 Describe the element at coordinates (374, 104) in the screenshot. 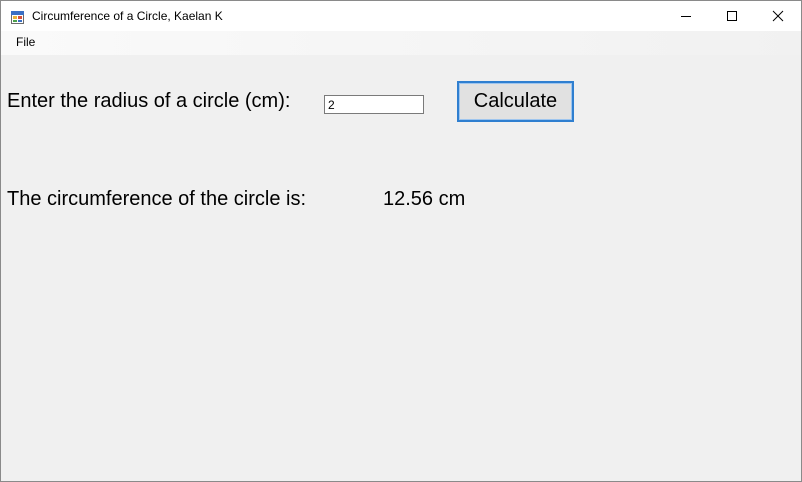

I see `radius-input` at that location.